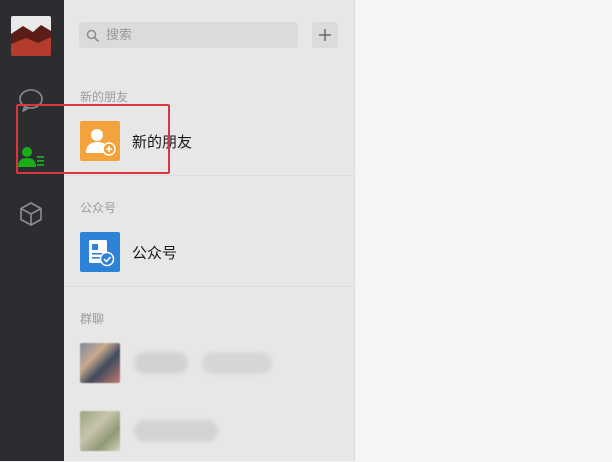 The width and height of the screenshot is (612, 462). I want to click on highlight-box, so click(93, 139).